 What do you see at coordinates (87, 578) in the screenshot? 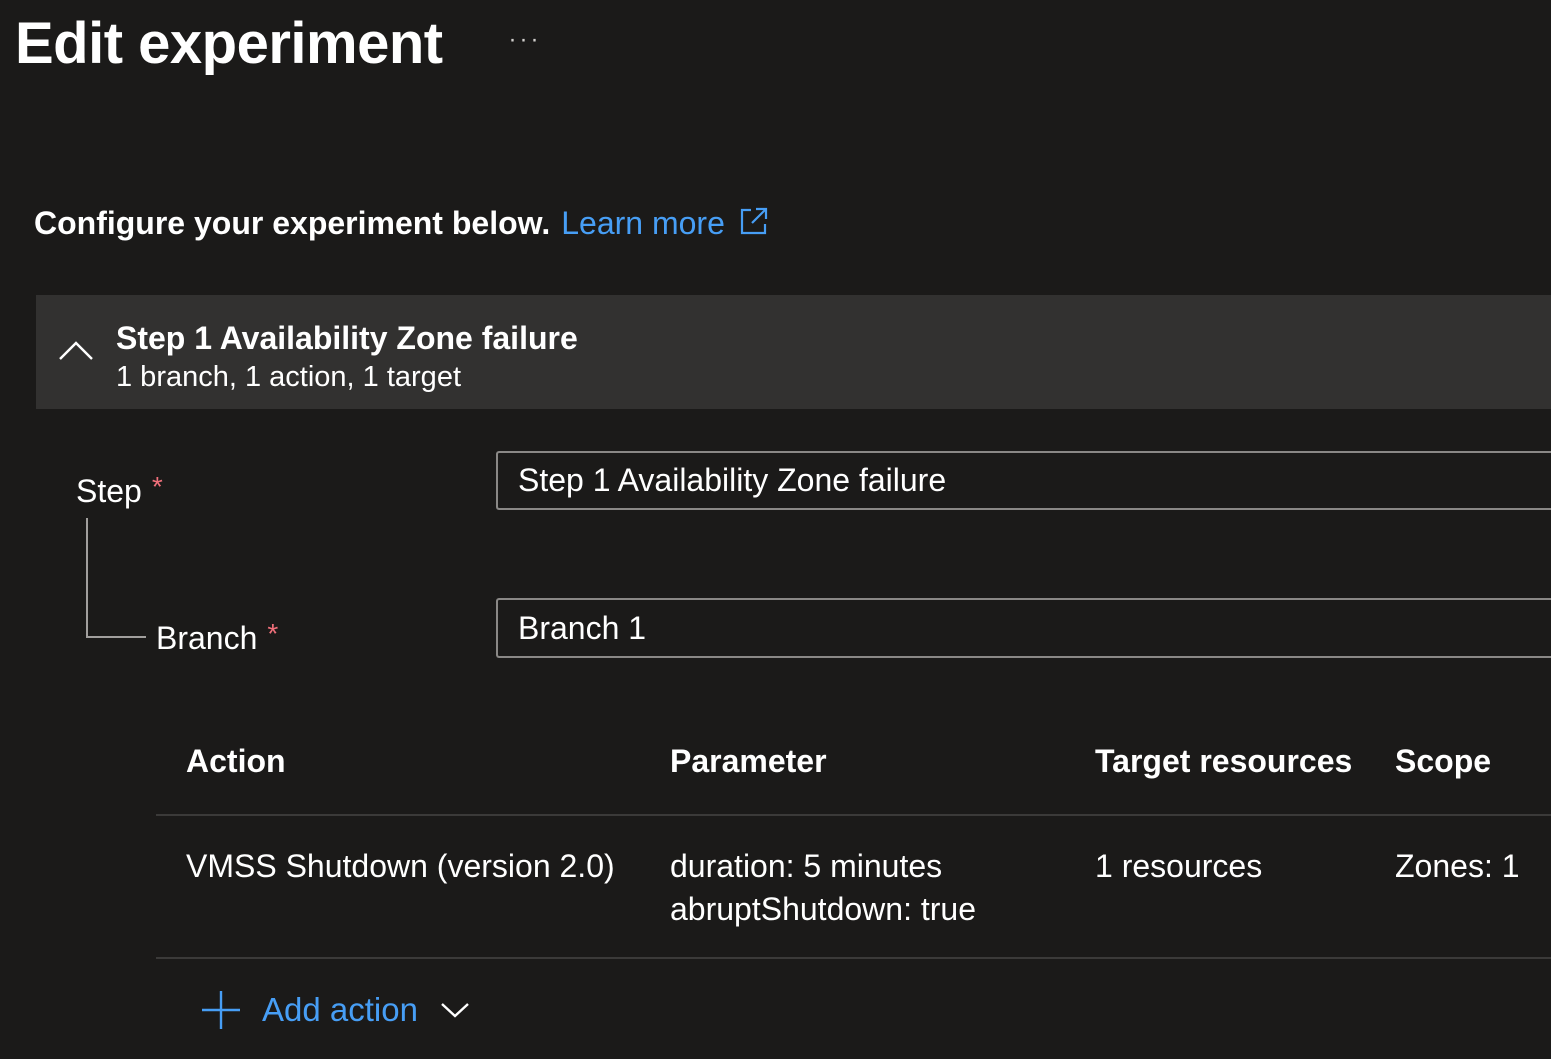
I see `tree-connector-vertical` at bounding box center [87, 578].